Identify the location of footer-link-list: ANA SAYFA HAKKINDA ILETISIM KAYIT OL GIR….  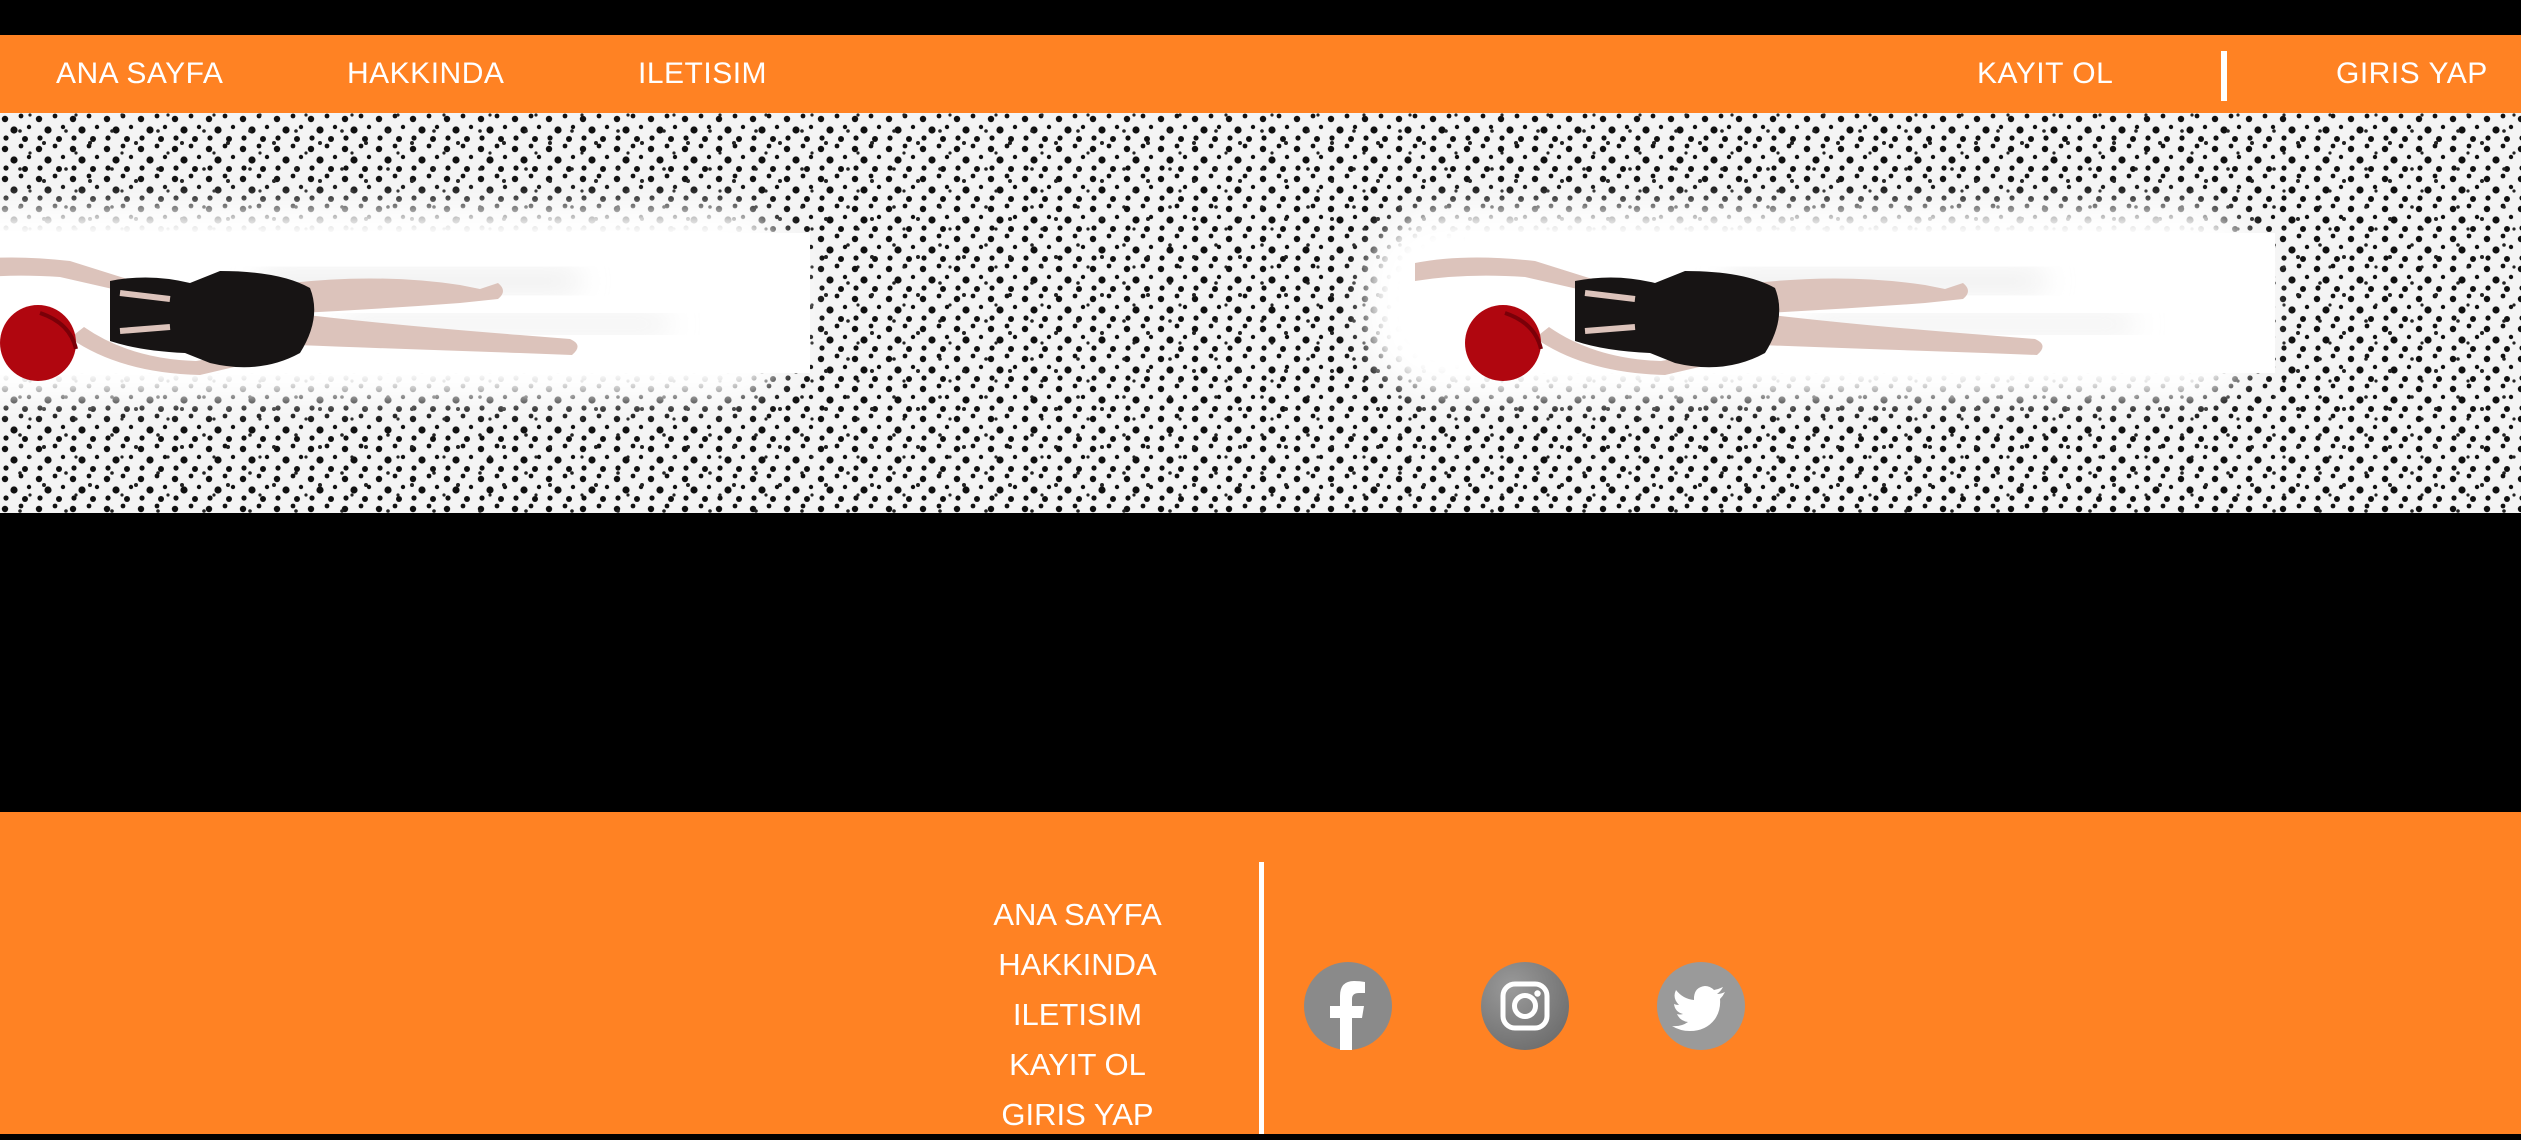
(1077, 1015).